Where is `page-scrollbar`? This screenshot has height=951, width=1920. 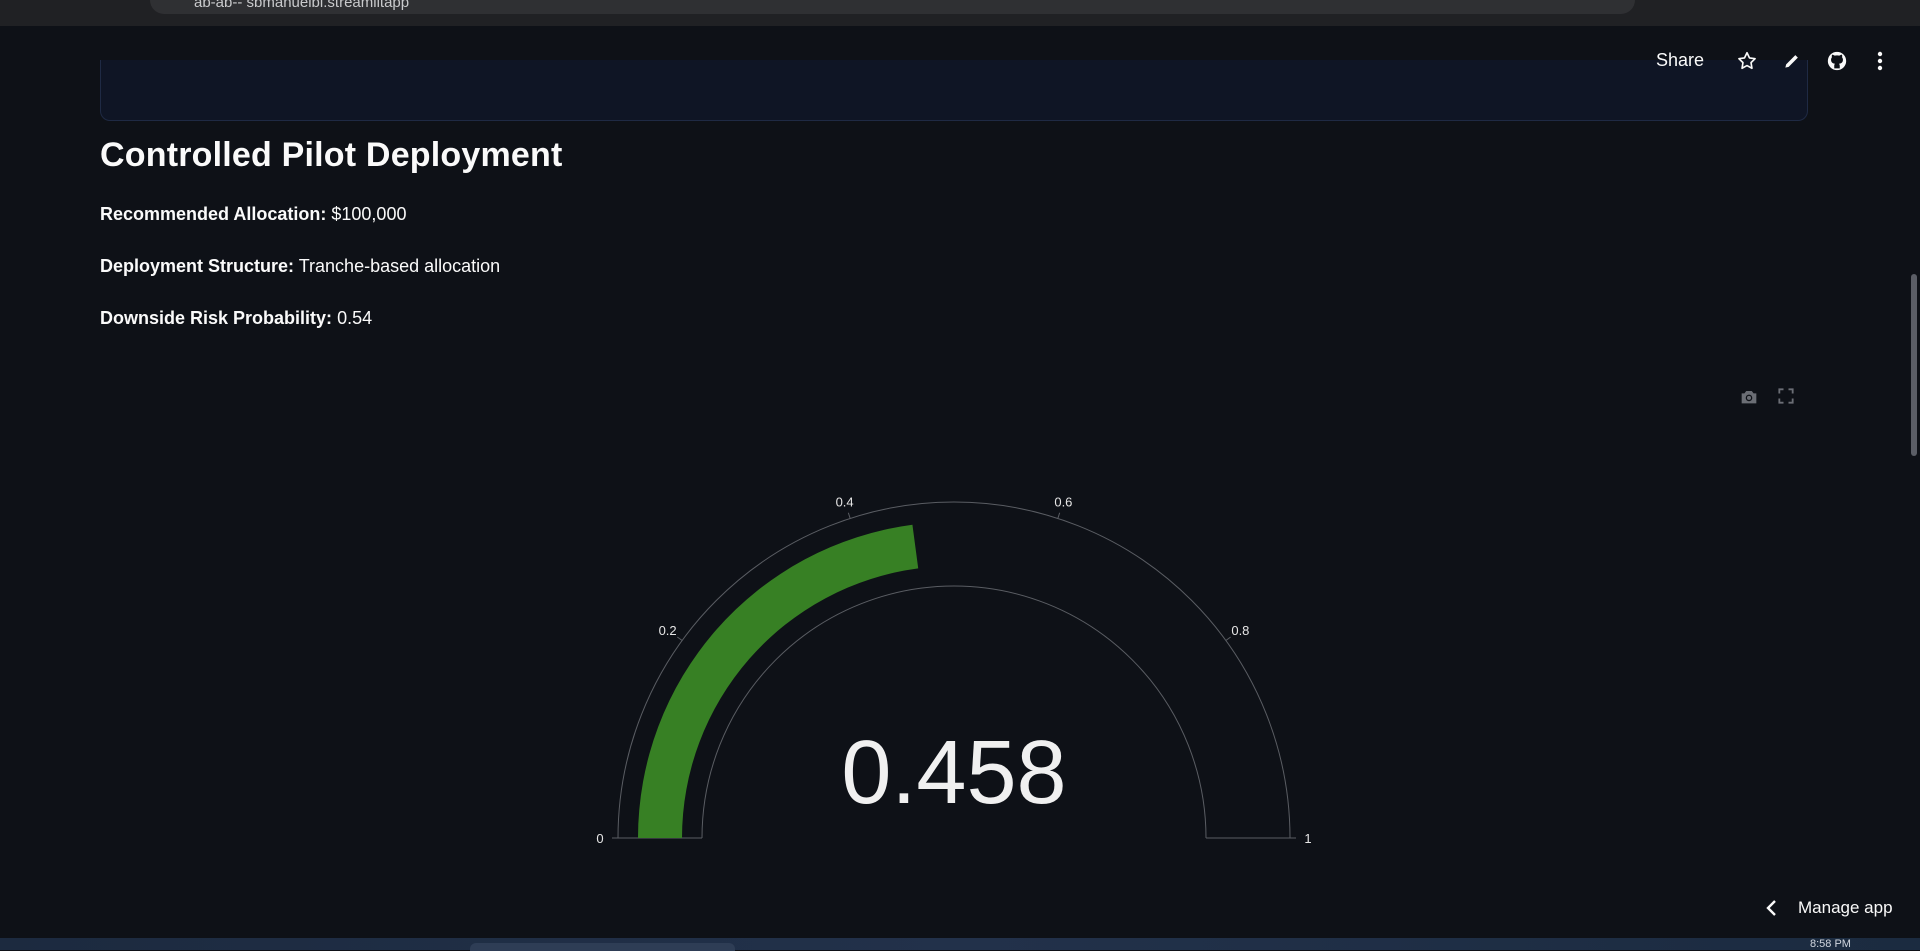 page-scrollbar is located at coordinates (1914, 365).